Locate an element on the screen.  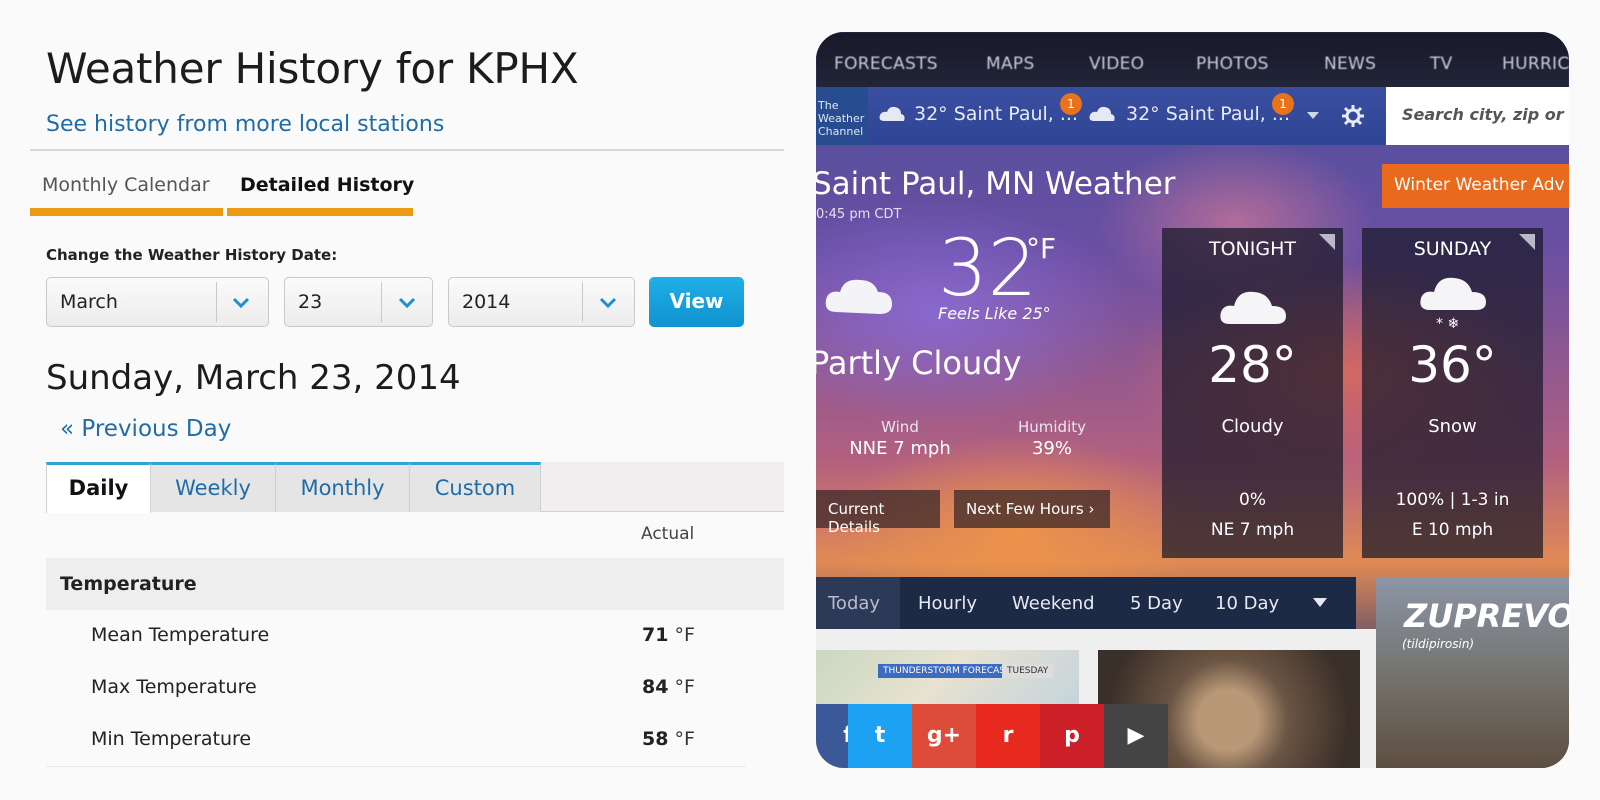
tab-custom: Custom is located at coordinates (475, 487).